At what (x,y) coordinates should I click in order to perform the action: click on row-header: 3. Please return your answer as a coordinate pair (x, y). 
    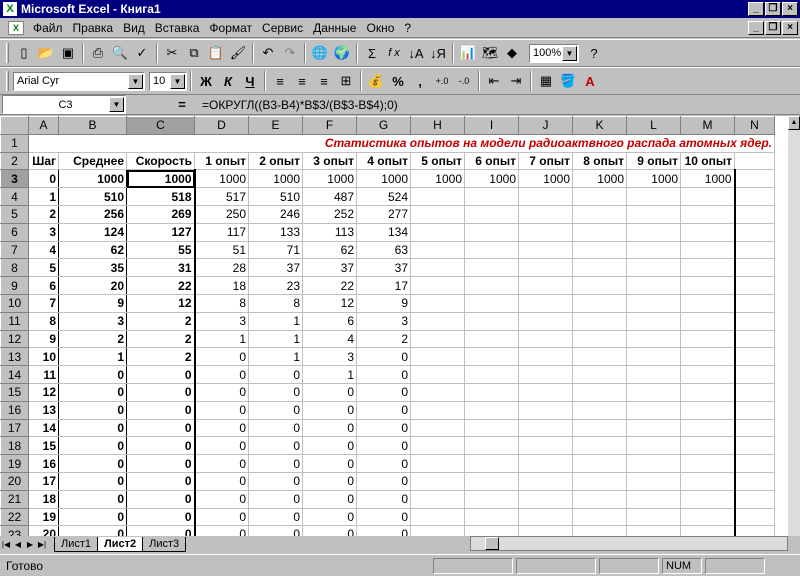
    Looking at the image, I should click on (14, 179).